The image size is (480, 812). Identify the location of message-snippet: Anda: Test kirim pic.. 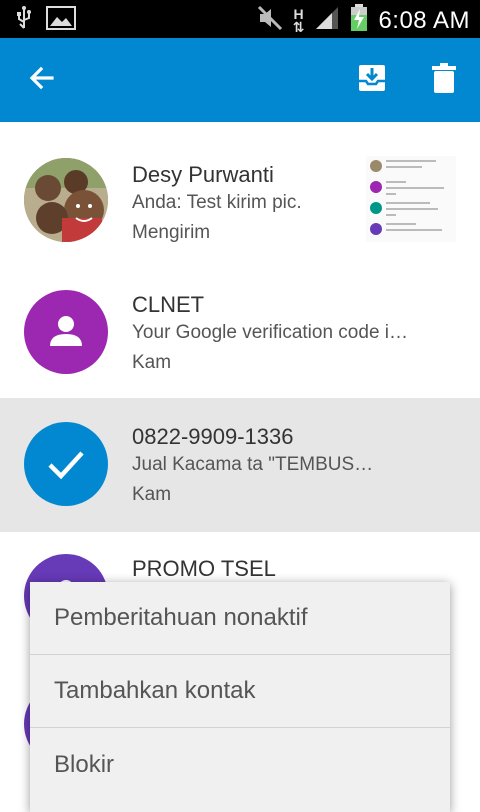
(217, 202).